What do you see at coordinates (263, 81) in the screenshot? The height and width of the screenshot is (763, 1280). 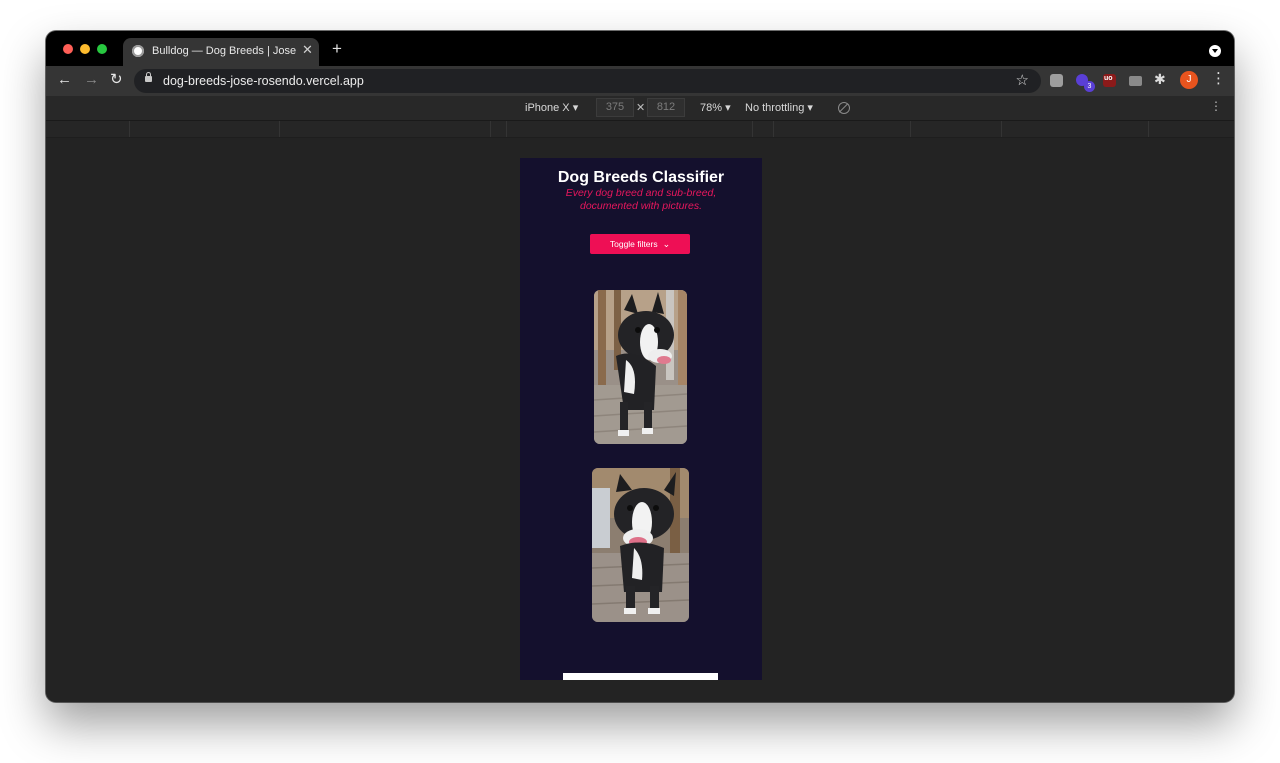 I see `url-text: dog-breeds-jose-rosendo.vercel.app` at bounding box center [263, 81].